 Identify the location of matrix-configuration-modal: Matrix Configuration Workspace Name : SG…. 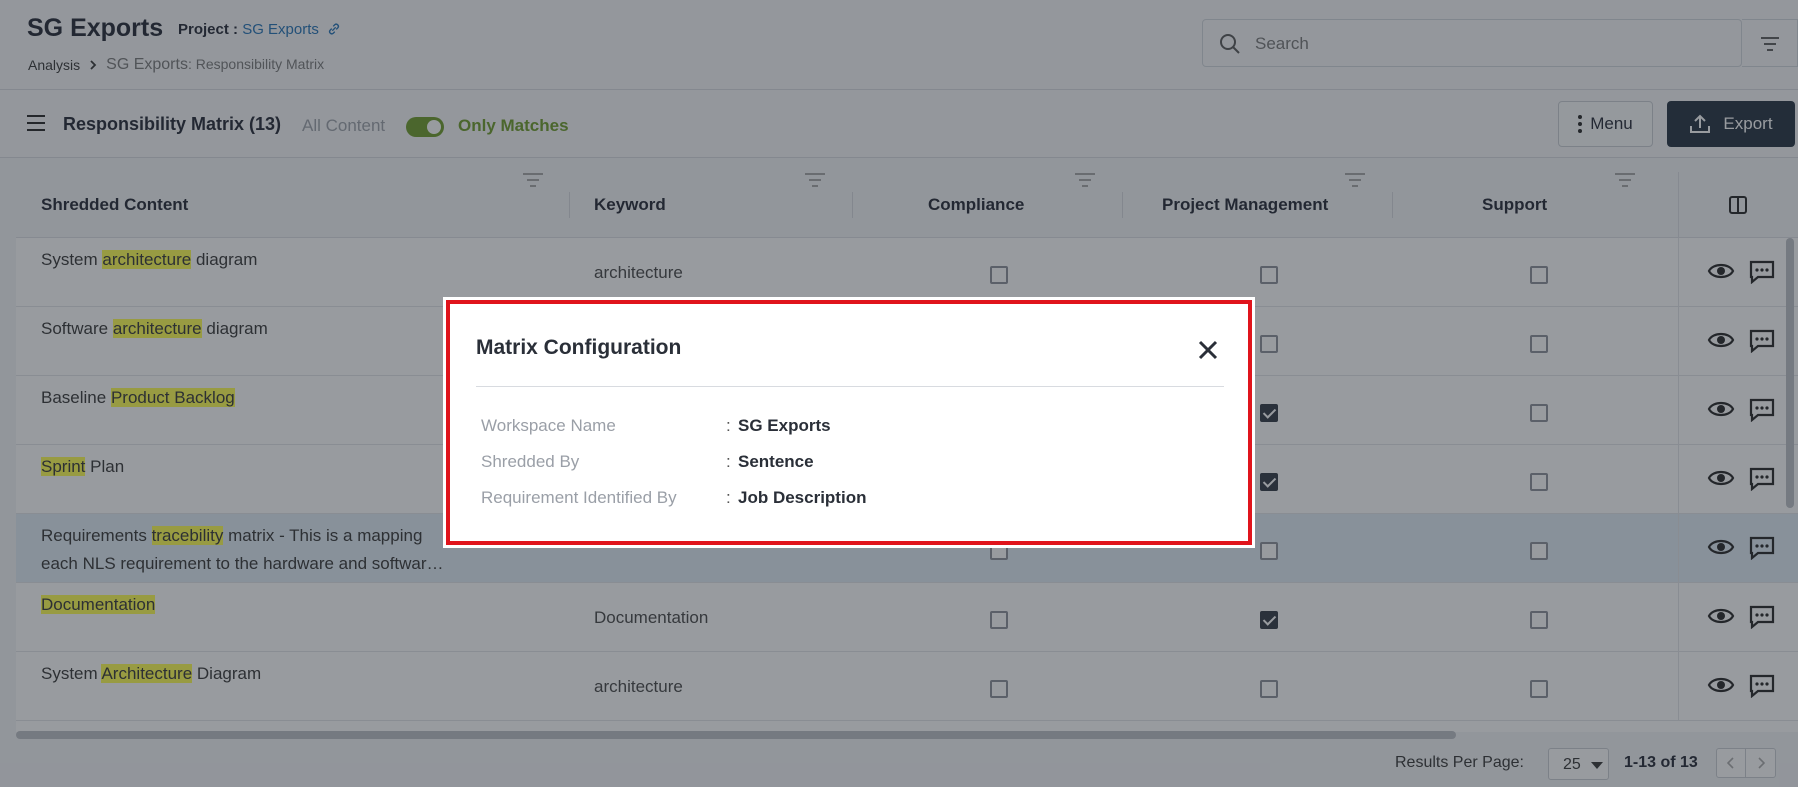
(849, 422).